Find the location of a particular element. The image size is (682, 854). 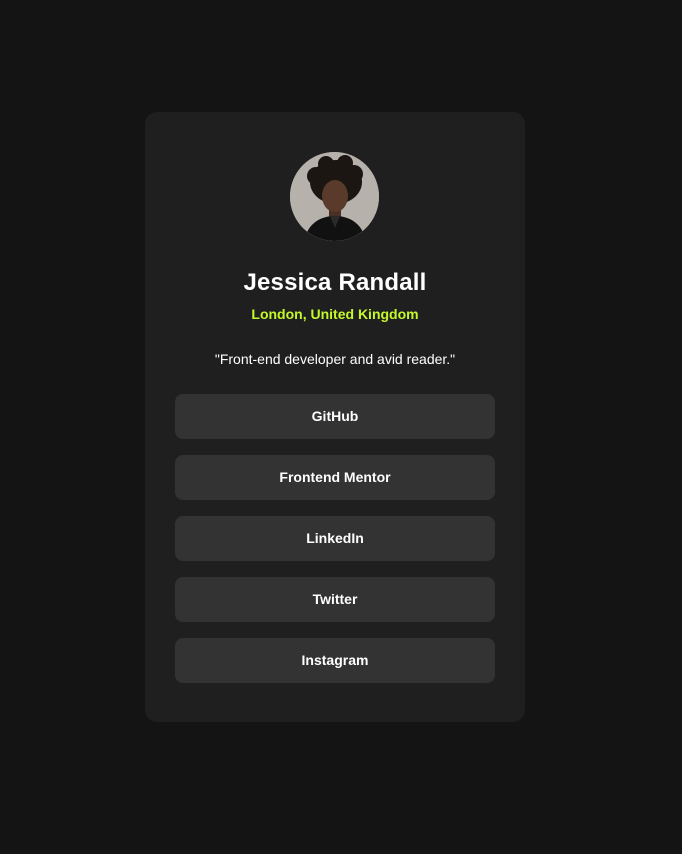

profile-photo-icon is located at coordinates (334, 196).